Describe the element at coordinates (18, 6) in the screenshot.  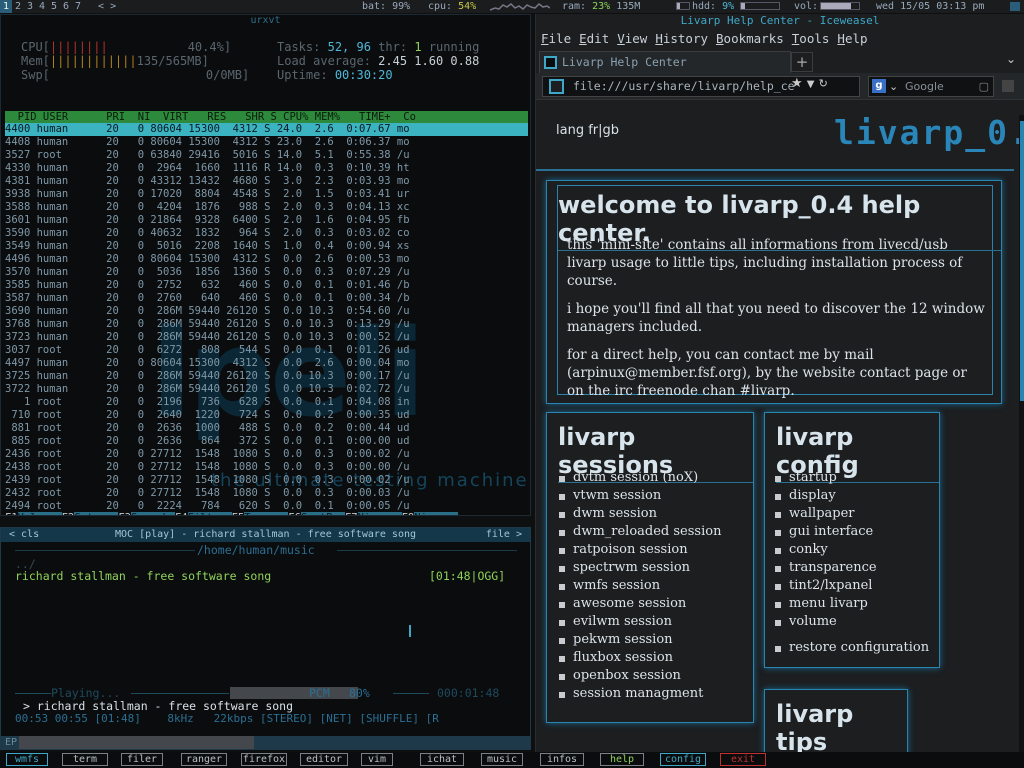
I see `workspace-tag-2: 2` at that location.